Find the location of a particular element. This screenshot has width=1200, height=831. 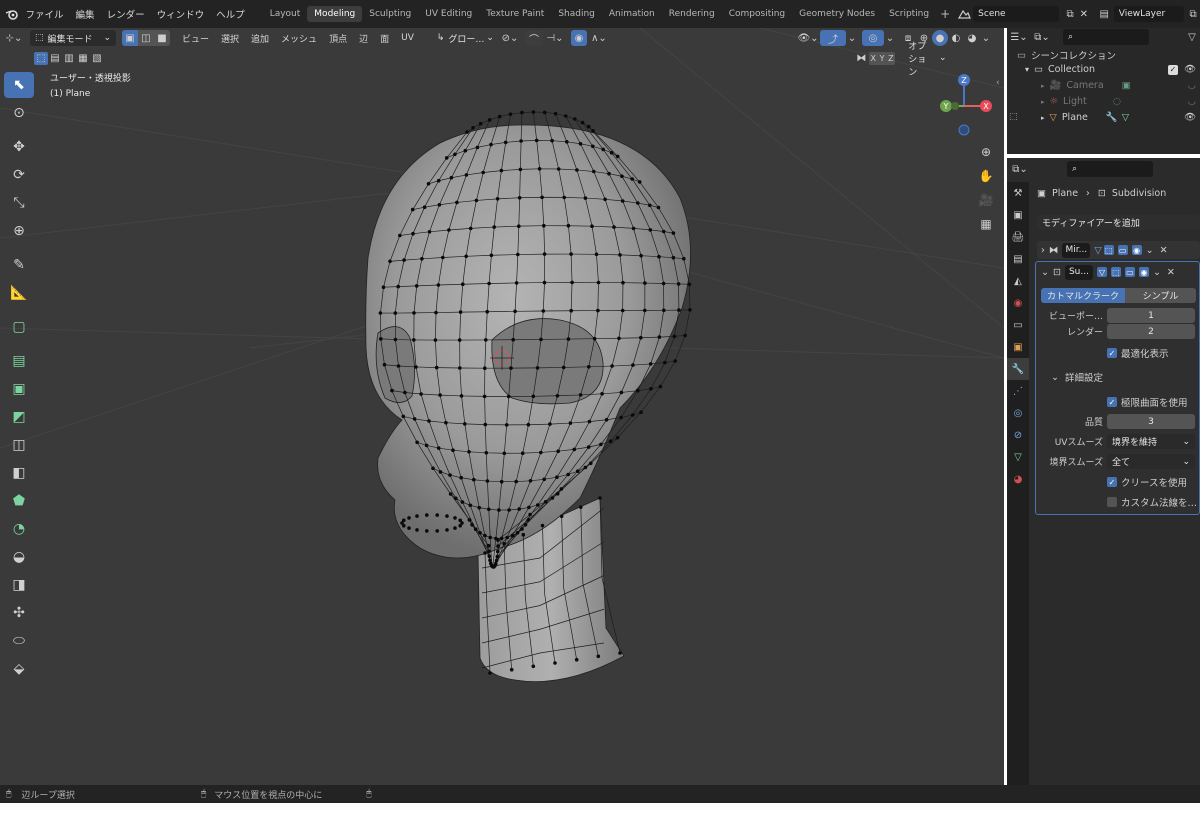

menu-render: レンダー is located at coordinates (126, 14).